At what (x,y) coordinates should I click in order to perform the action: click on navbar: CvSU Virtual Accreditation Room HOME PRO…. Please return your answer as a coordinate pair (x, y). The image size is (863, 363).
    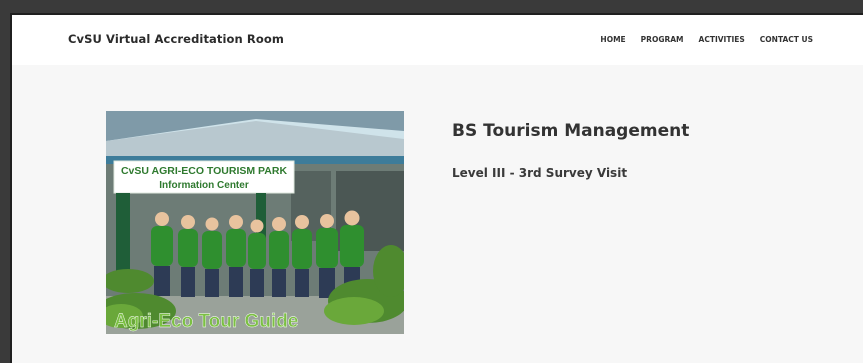
    Looking at the image, I should click on (437, 40).